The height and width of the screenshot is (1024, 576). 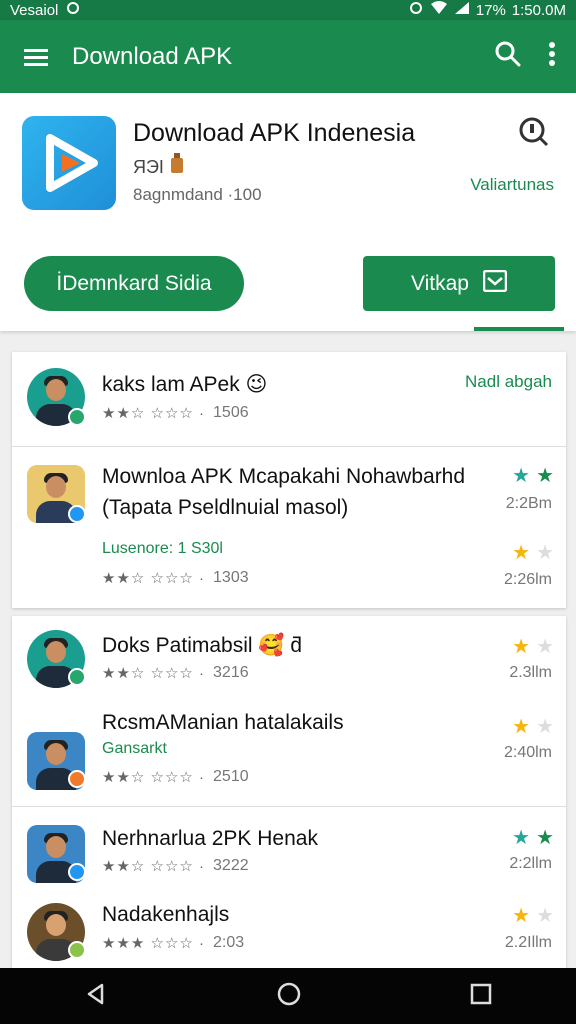 I want to click on item-time: 2.2Illm, so click(x=528, y=942).